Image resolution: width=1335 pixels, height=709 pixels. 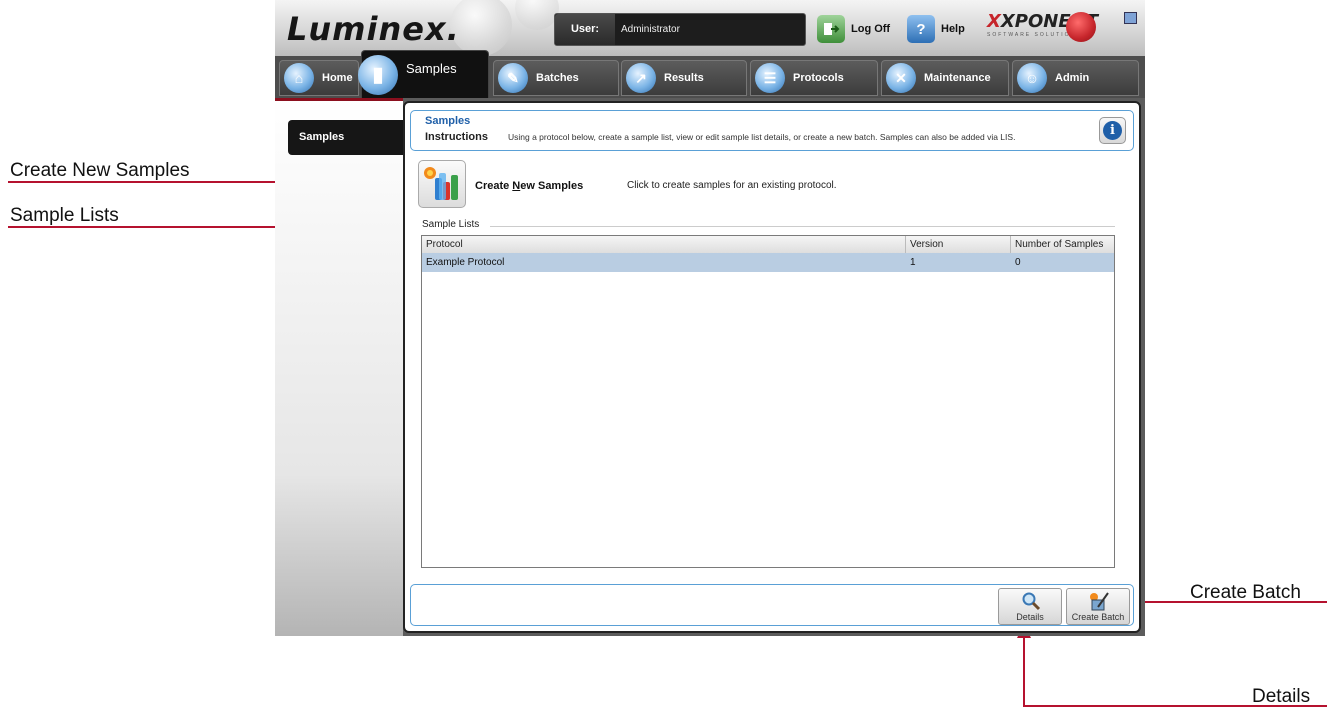 What do you see at coordinates (768, 262) in the screenshot?
I see `table-row: Example Protocol 1 0` at bounding box center [768, 262].